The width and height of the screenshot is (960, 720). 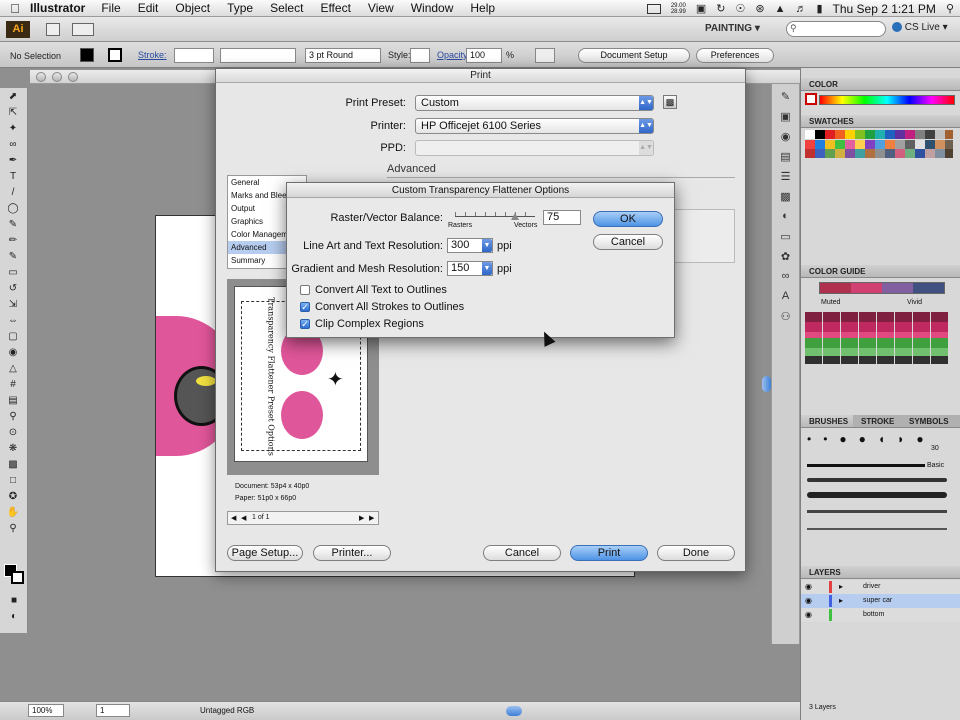 What do you see at coordinates (514, 711) in the screenshot?
I see `horizontal-scroll-thumb` at bounding box center [514, 711].